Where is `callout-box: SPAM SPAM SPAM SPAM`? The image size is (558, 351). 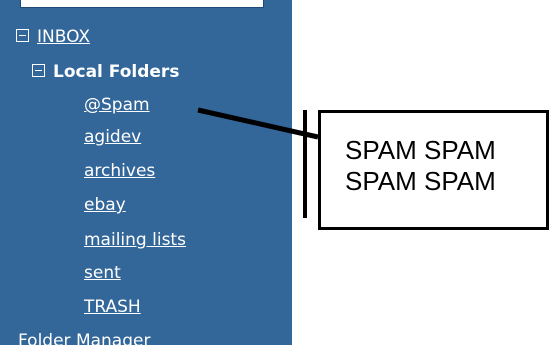
callout-box: SPAM SPAM SPAM SPAM is located at coordinates (433, 170).